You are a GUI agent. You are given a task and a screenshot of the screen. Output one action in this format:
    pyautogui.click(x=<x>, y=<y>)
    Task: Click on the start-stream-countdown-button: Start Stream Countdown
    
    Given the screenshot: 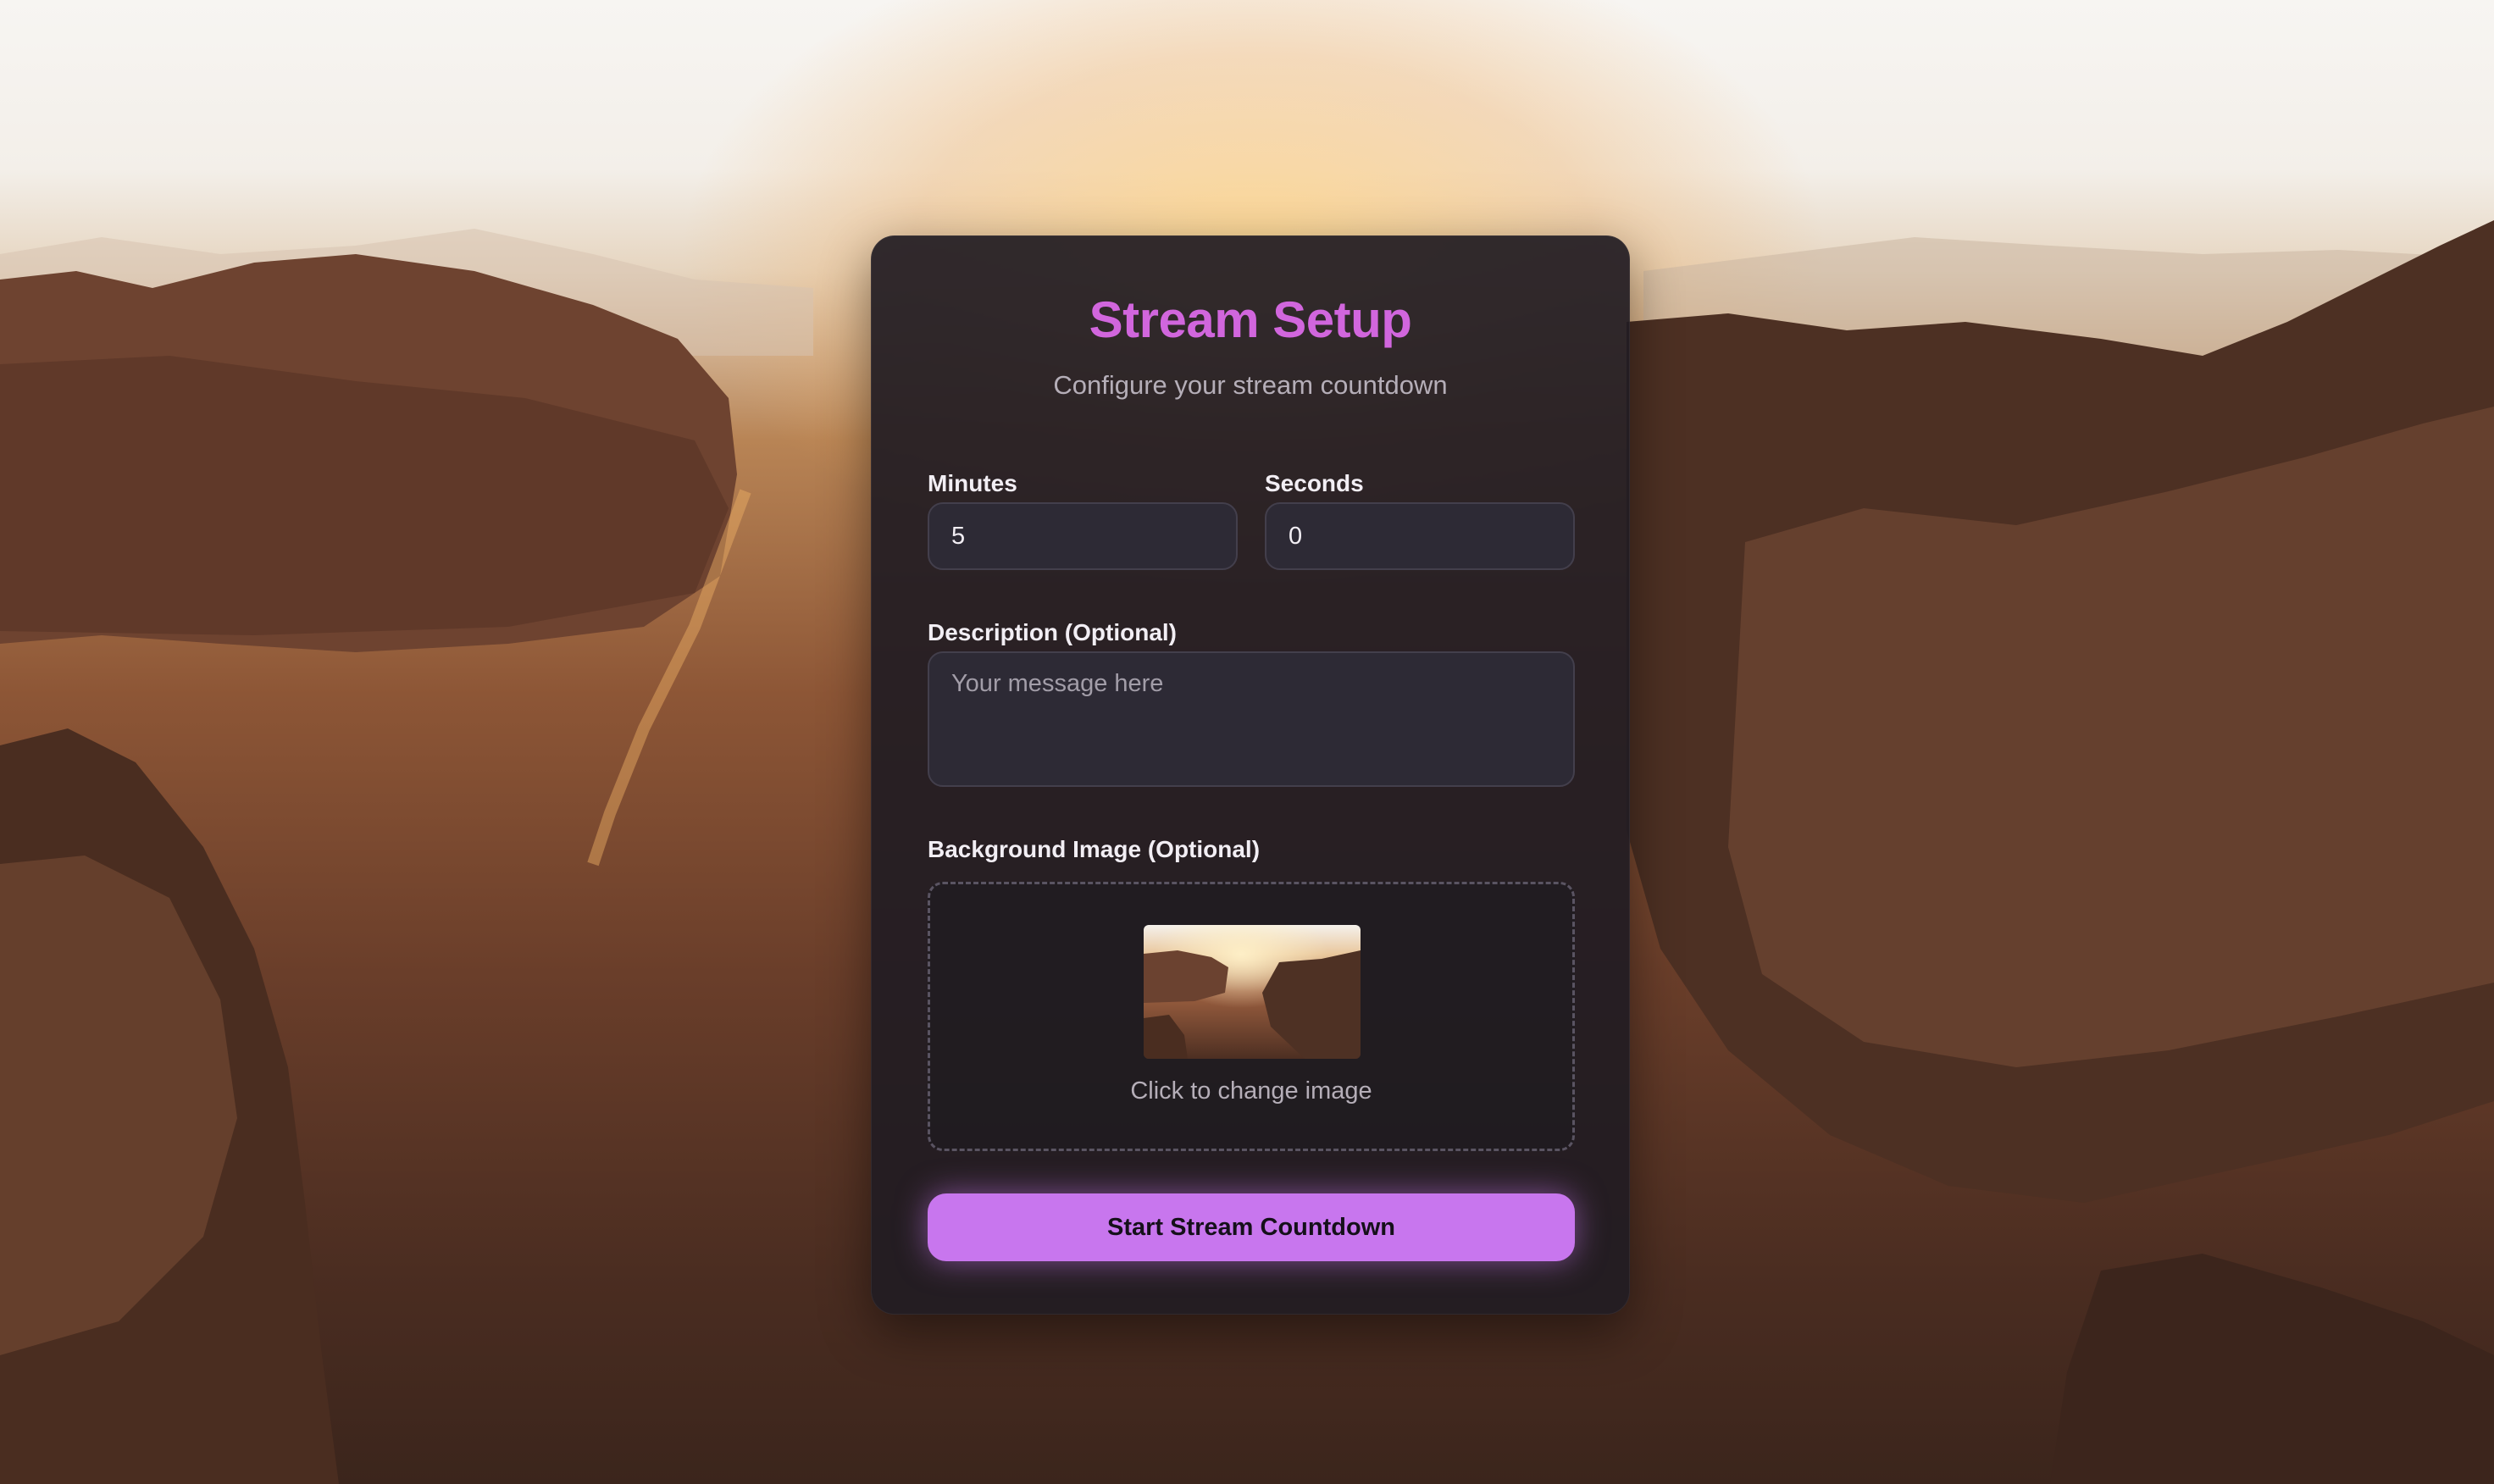 What is the action you would take?
    pyautogui.click(x=1251, y=1227)
    